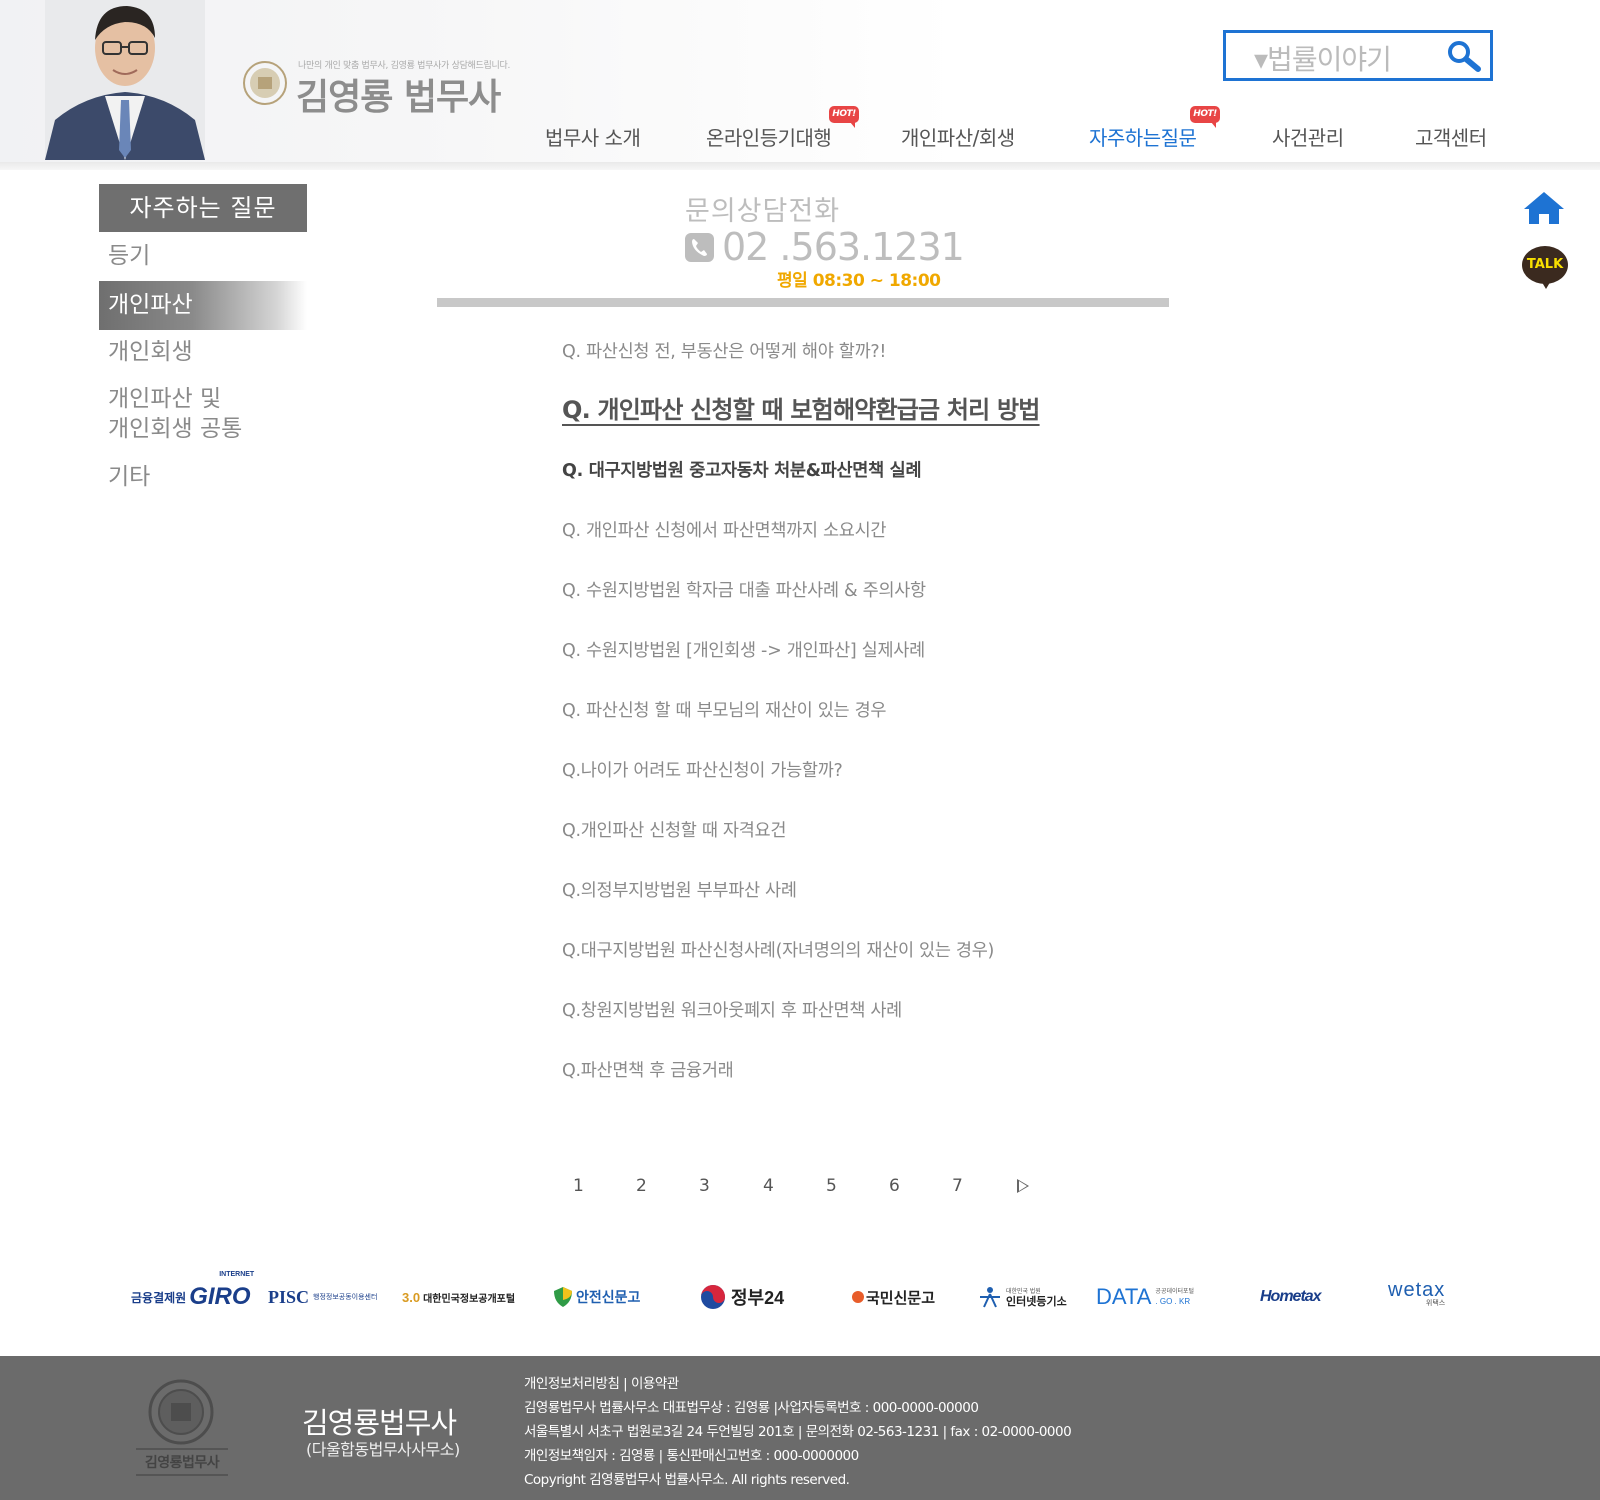  Describe the element at coordinates (345, 1297) in the screenshot. I see `partner-pisc-sub: 행정정보공동이용센터` at that location.